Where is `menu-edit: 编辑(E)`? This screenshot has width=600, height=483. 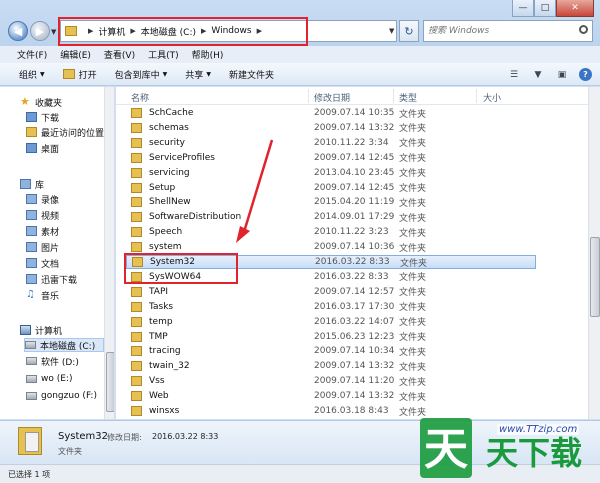 menu-edit: 编辑(E) is located at coordinates (75, 54).